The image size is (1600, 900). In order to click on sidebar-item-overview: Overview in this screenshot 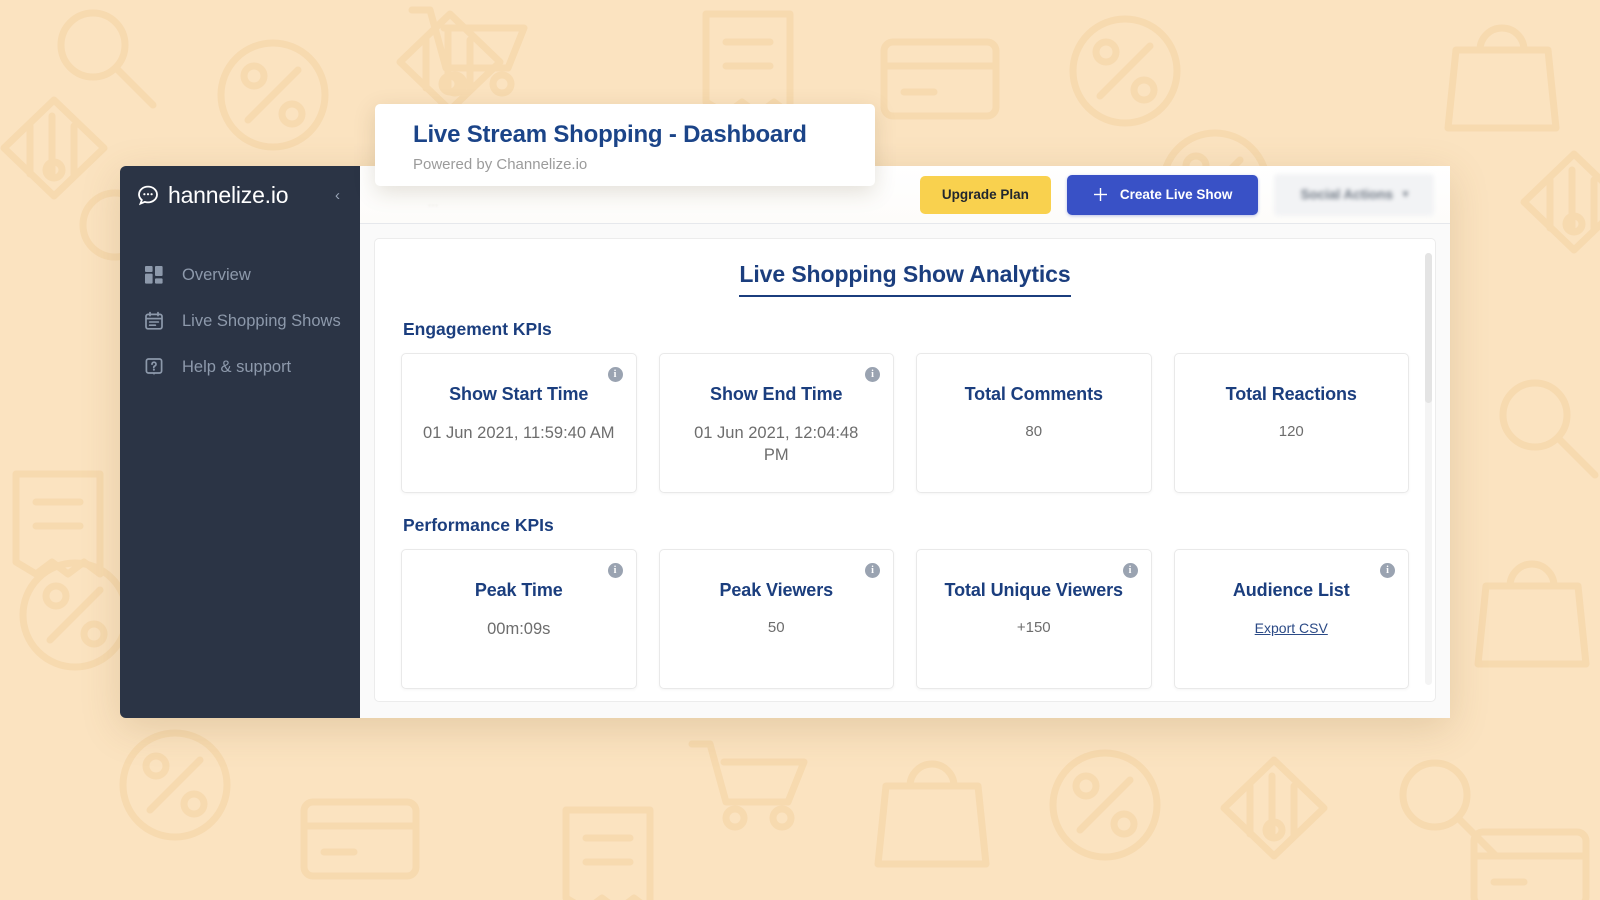, I will do `click(240, 275)`.